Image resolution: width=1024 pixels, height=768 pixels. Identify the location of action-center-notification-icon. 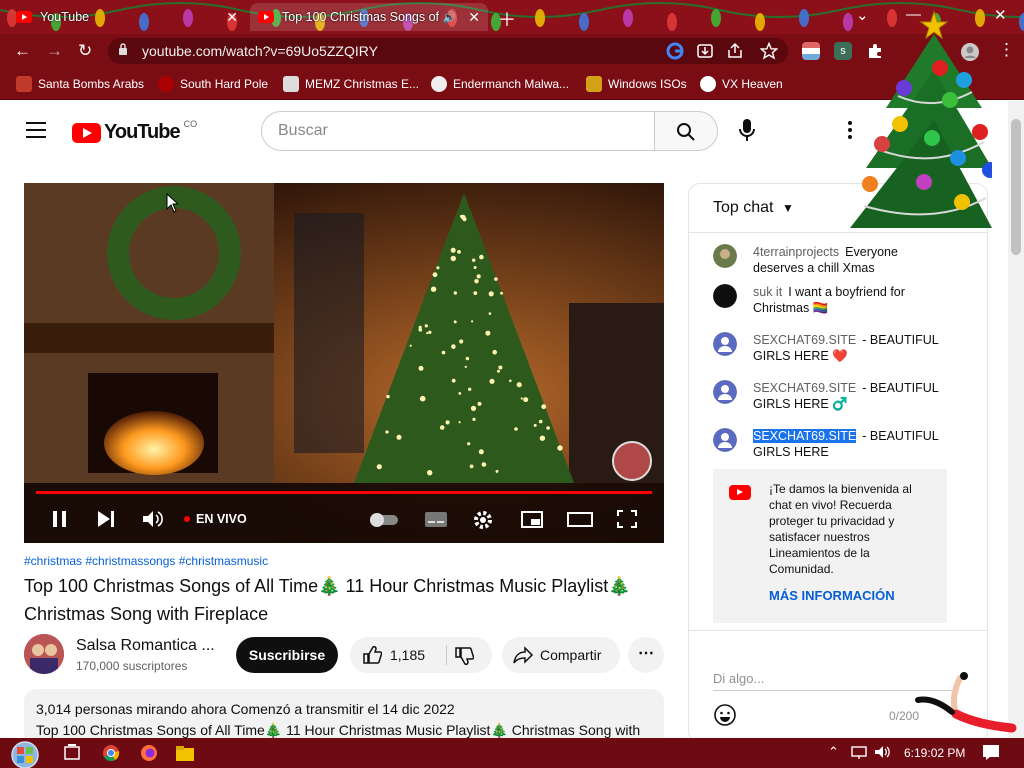
(991, 752).